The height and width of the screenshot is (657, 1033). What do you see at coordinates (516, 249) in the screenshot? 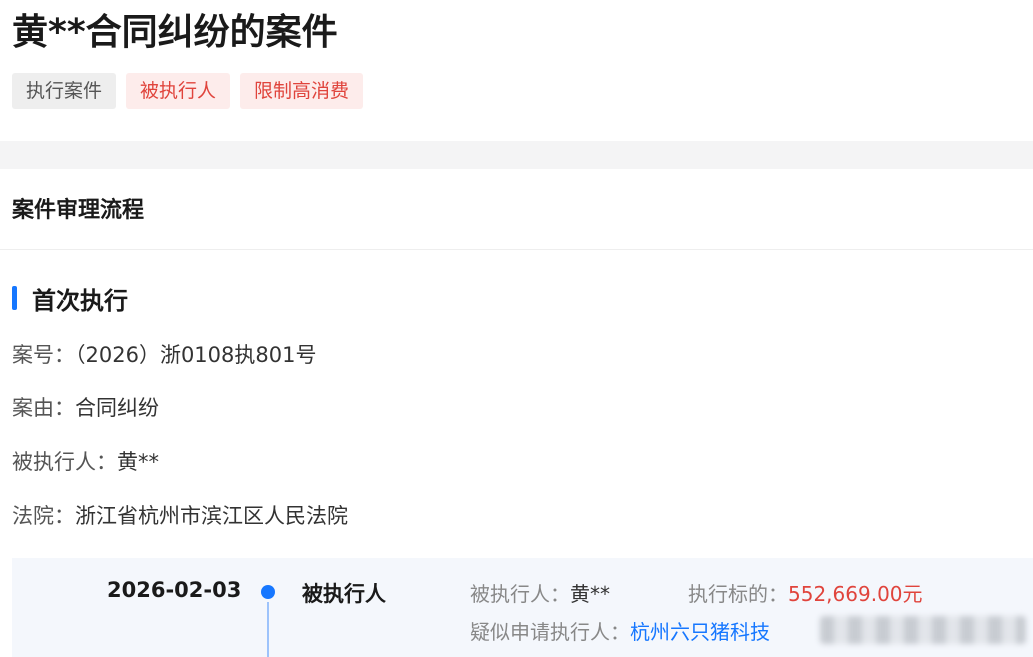
I see `section-rule` at bounding box center [516, 249].